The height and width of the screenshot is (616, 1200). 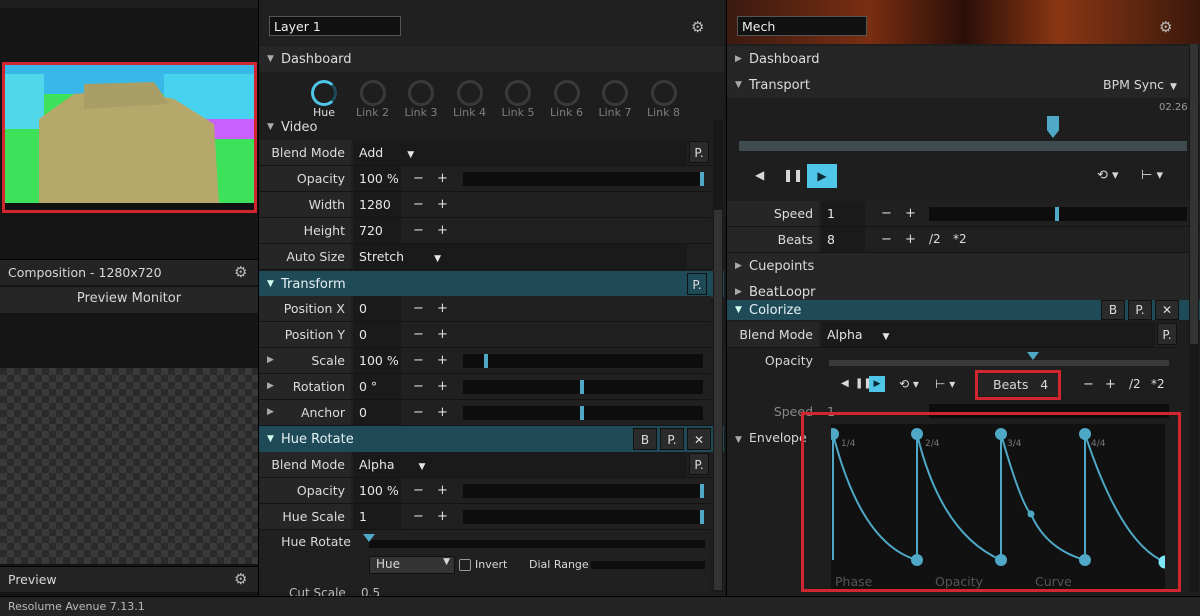 I want to click on param-value: 1280, so click(x=377, y=204).